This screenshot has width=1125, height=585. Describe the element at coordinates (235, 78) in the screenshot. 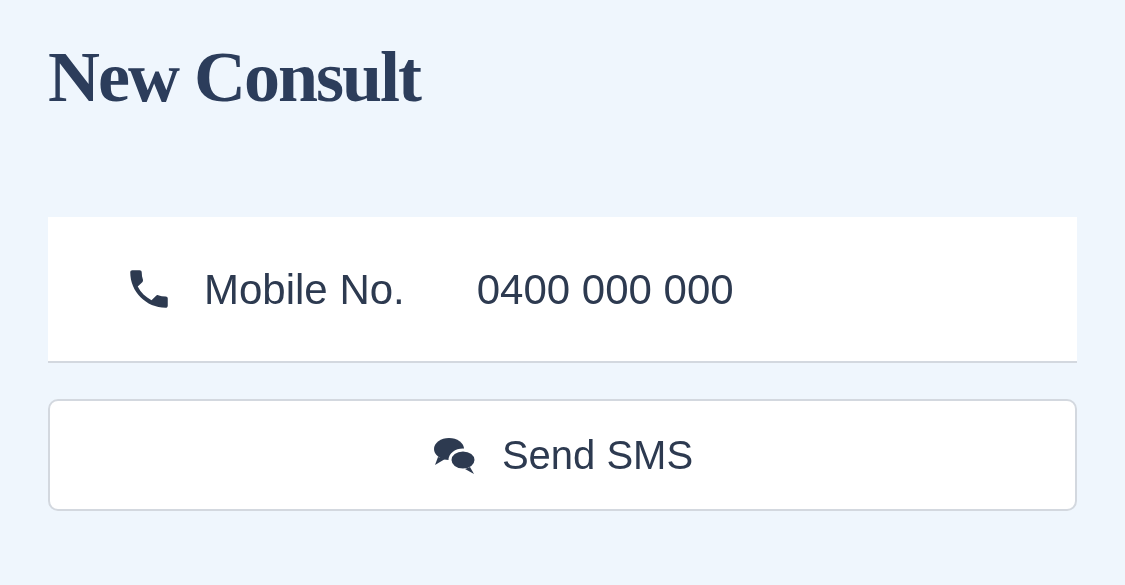

I see `page-title: New Consult` at that location.